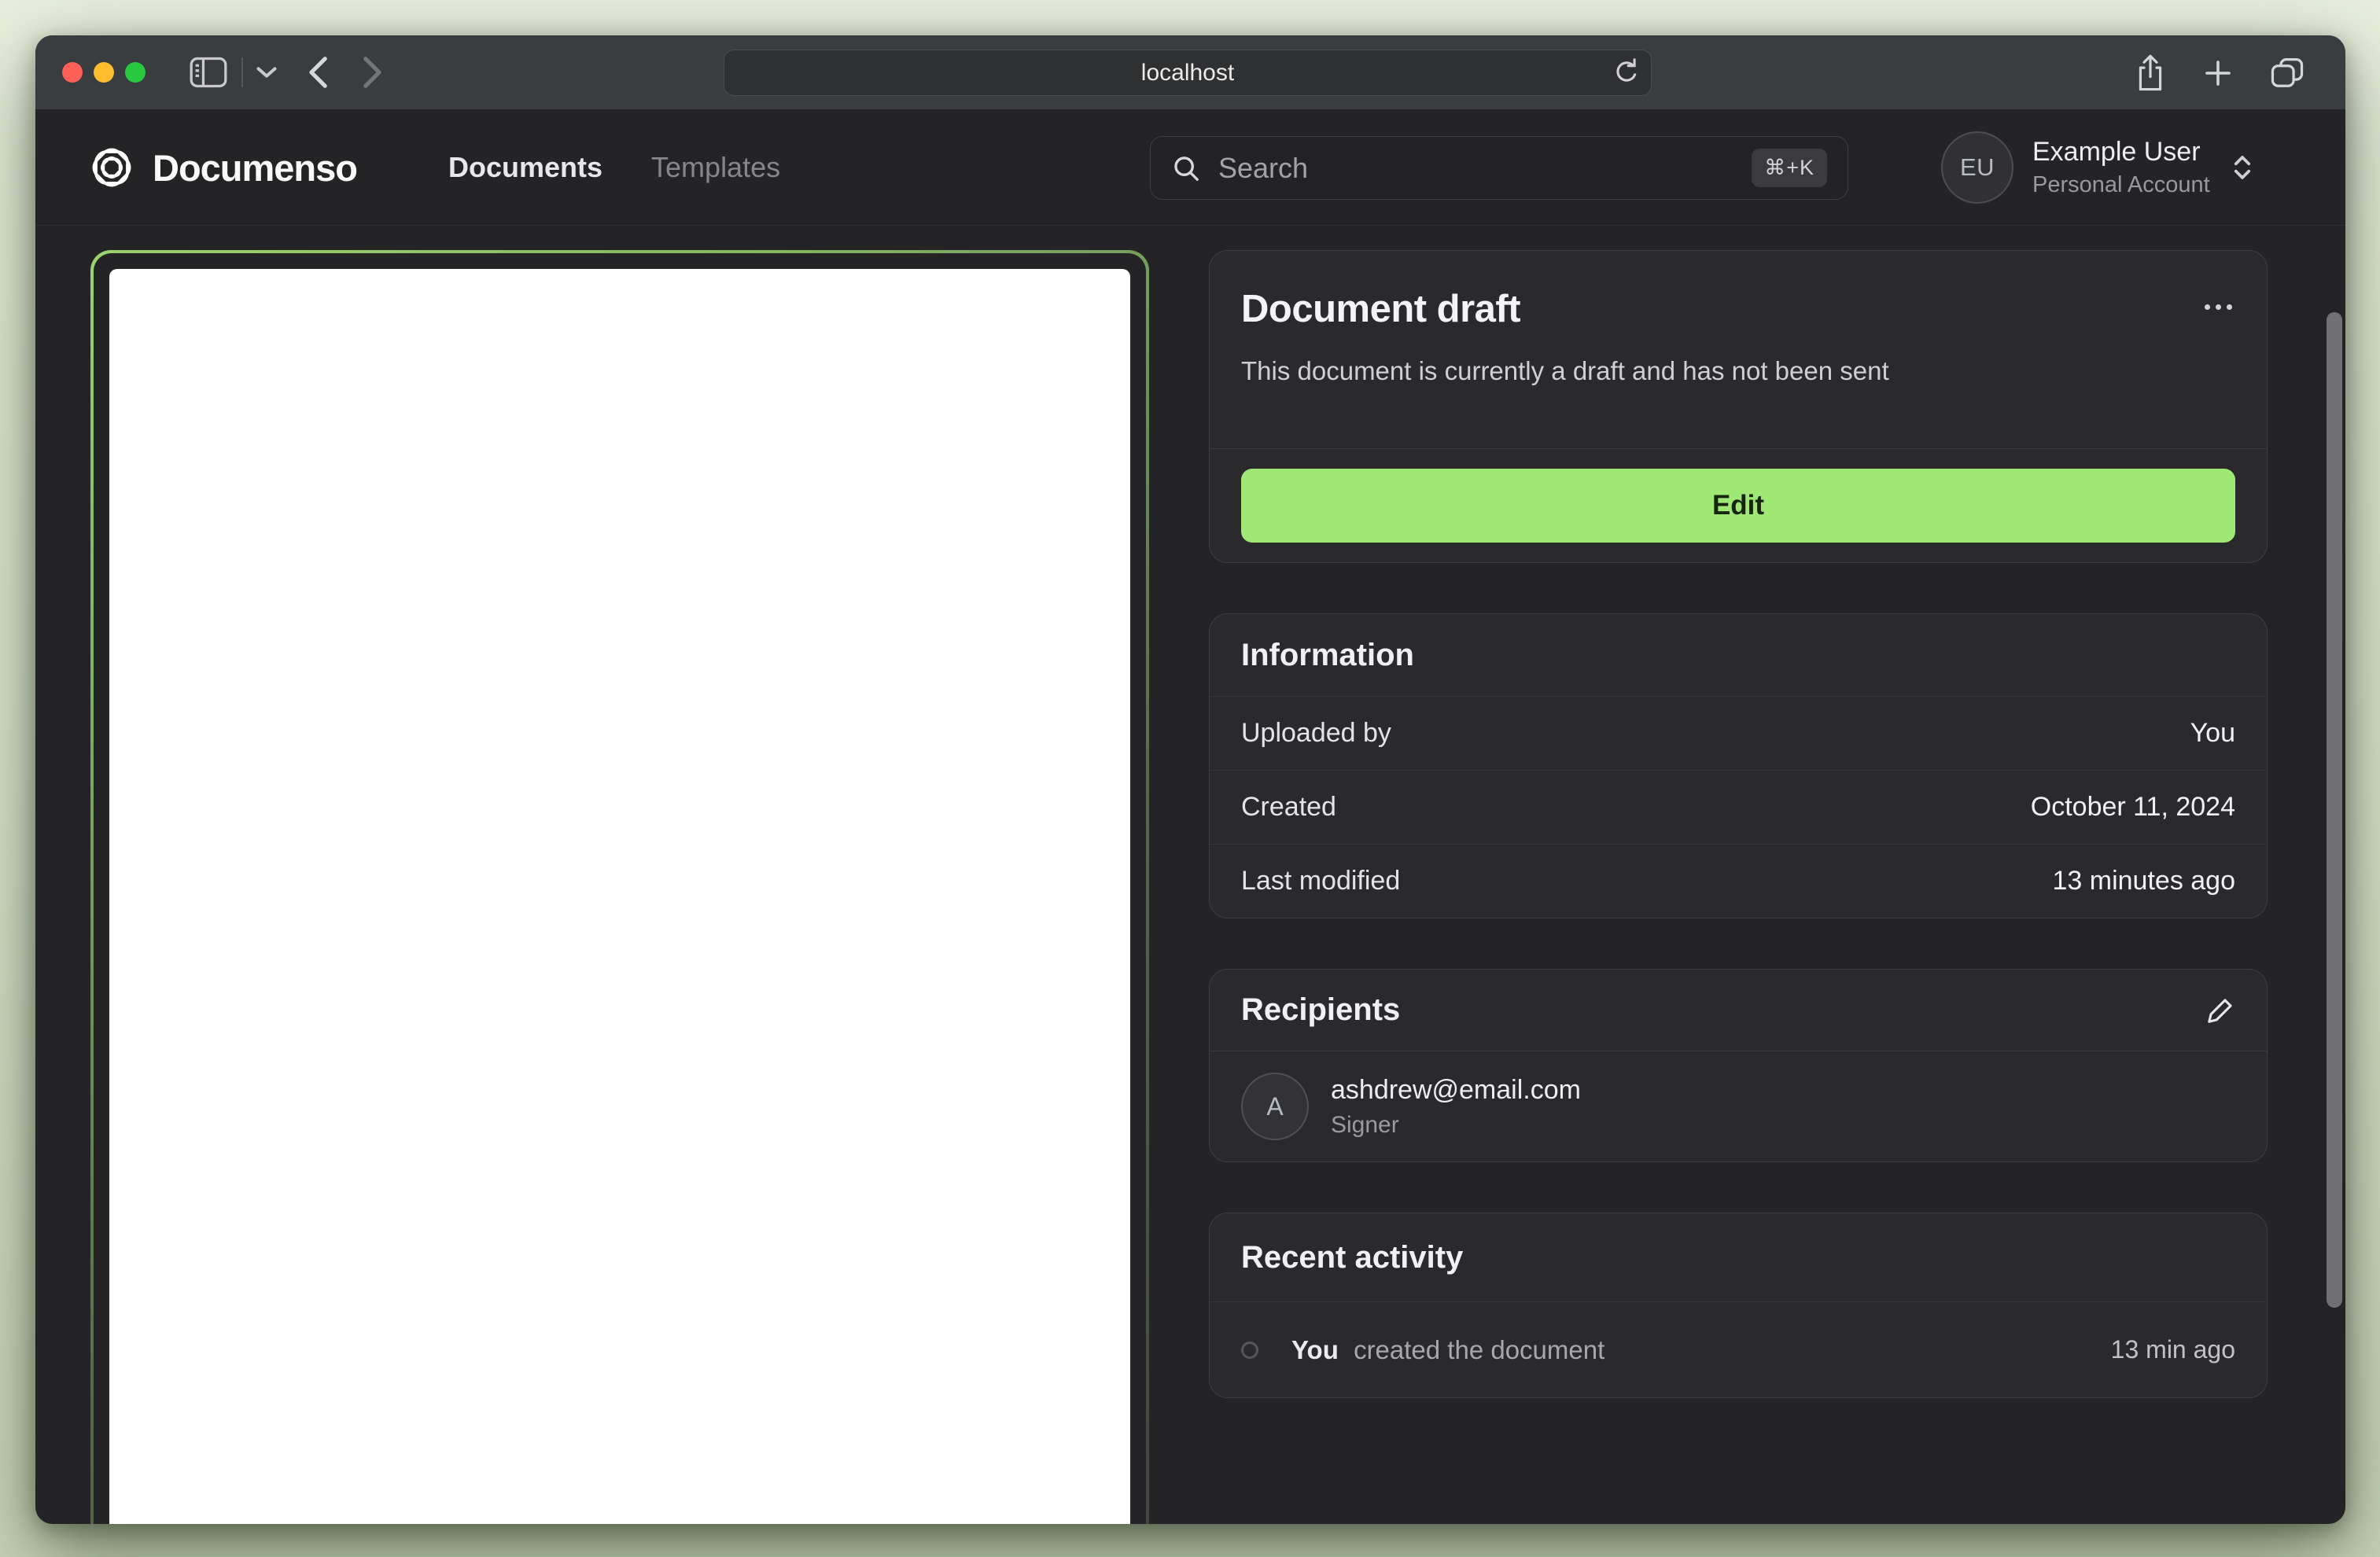 The height and width of the screenshot is (1557, 2380). Describe the element at coordinates (2132, 807) in the screenshot. I see `info-value: October 11, 2024` at that location.